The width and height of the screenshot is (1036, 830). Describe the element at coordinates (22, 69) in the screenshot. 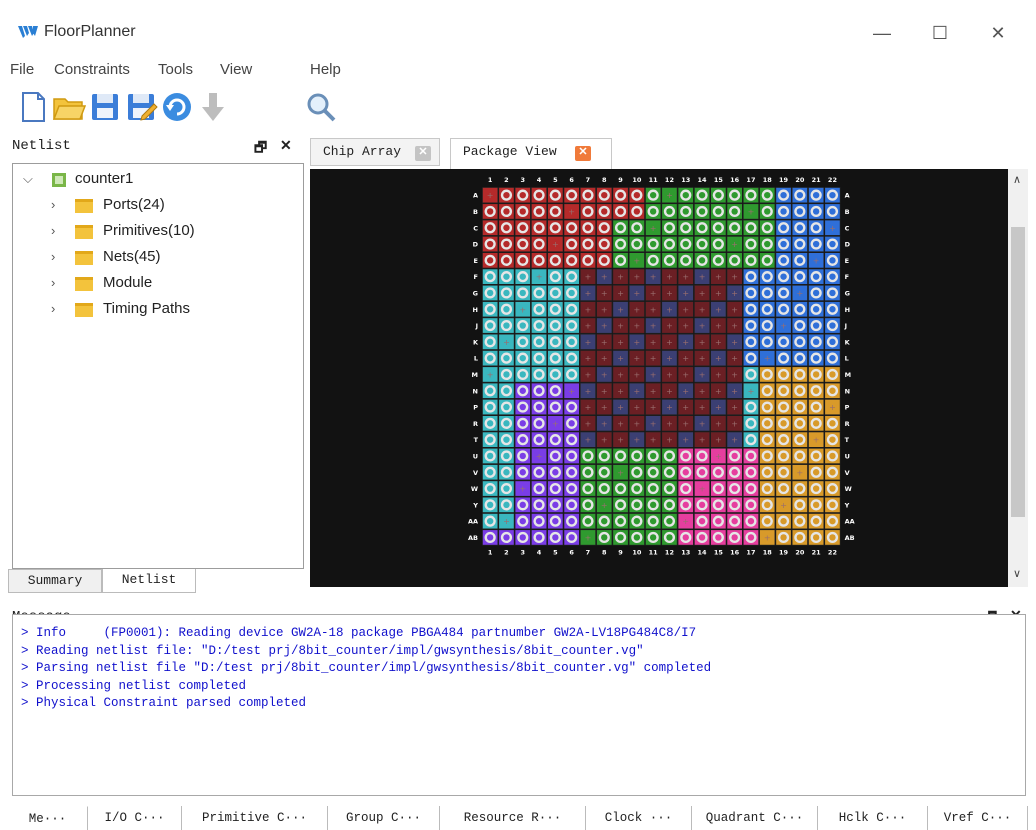

I see `menu-file: File` at that location.